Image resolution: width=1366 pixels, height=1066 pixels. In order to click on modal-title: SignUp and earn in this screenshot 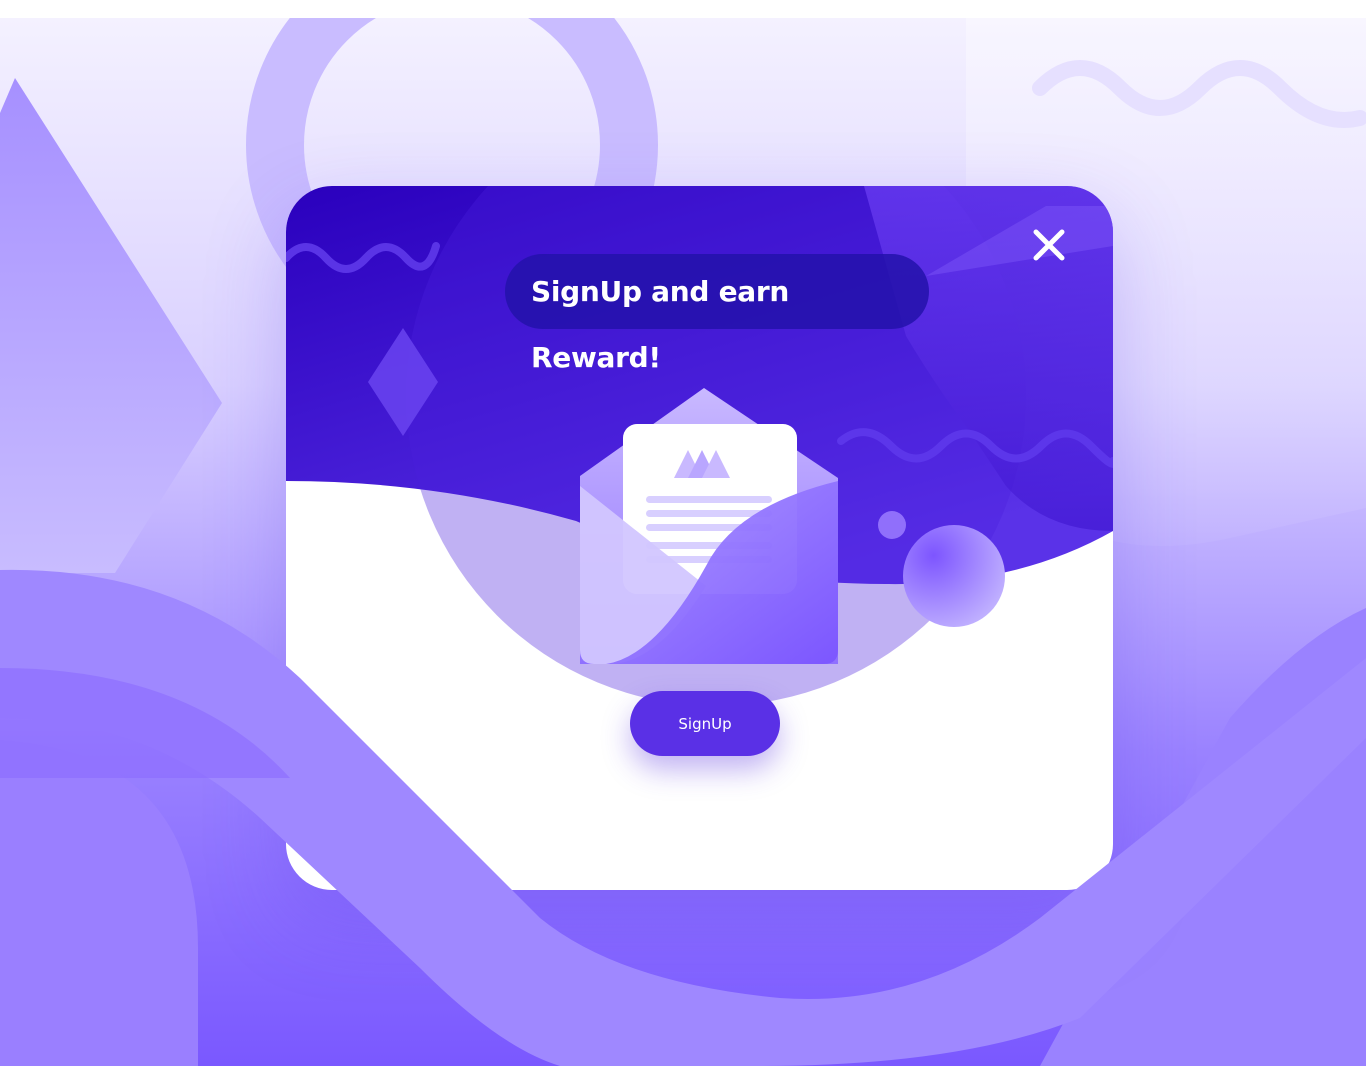, I will do `click(660, 291)`.